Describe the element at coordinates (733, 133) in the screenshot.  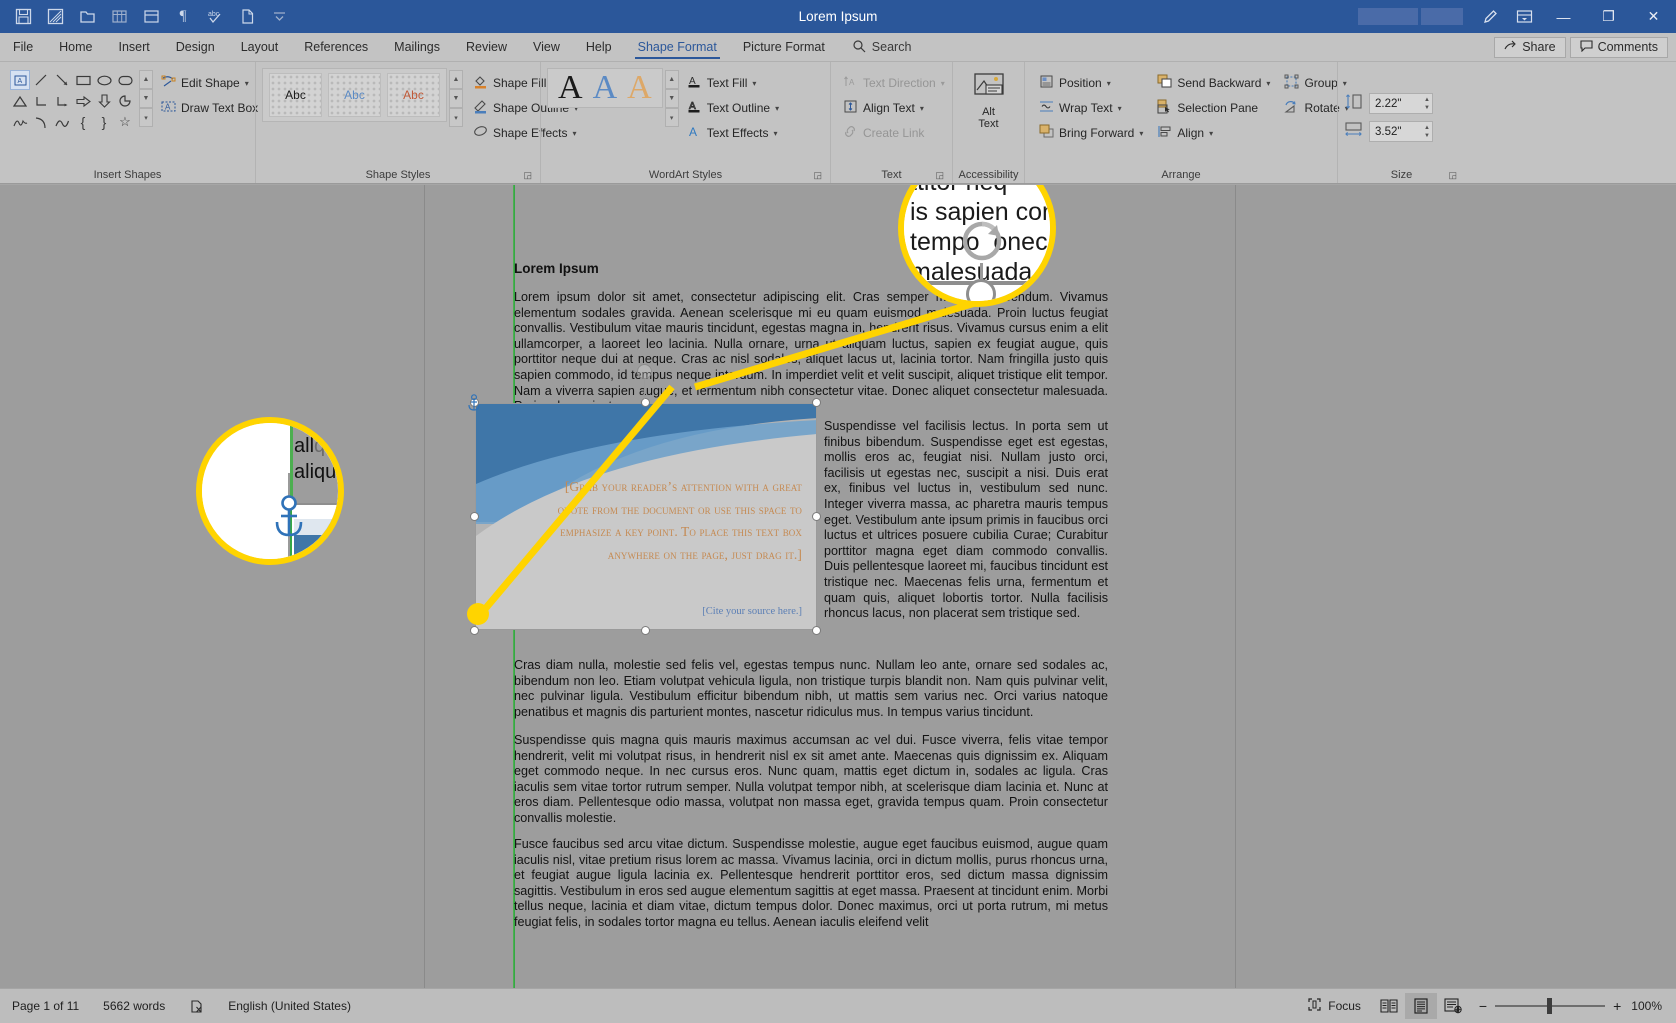
I see `text-effects-button: A Text Effects ▾` at that location.